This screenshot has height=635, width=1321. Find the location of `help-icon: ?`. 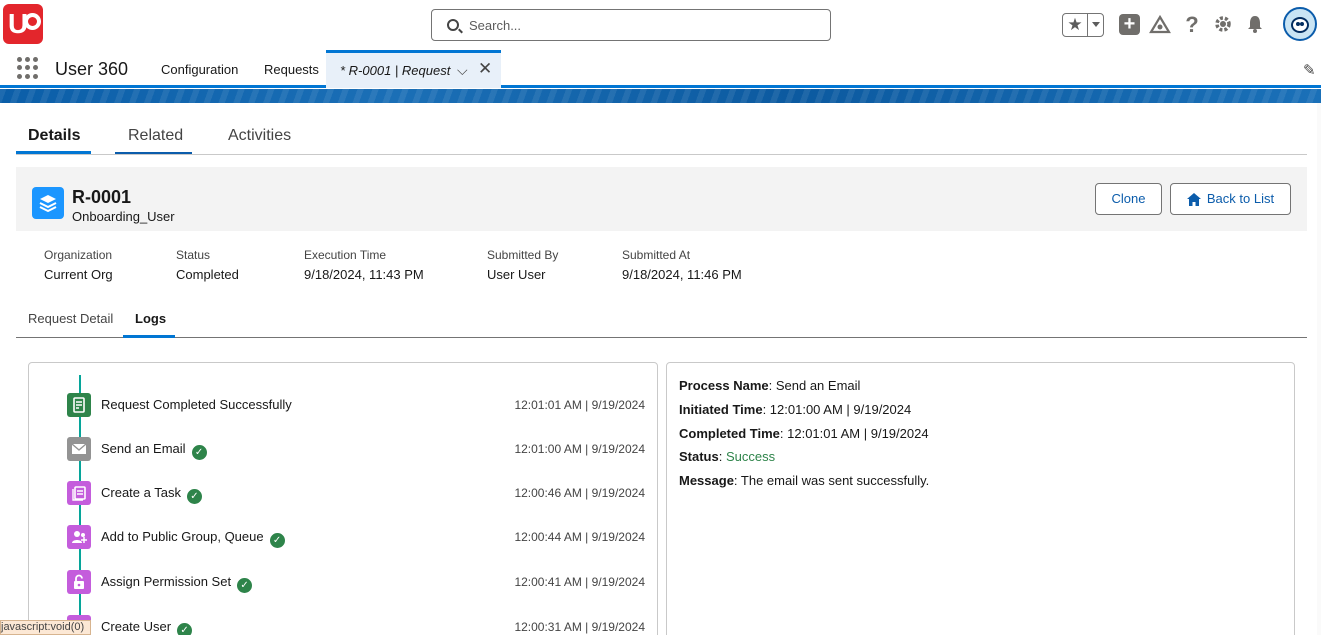

help-icon: ? is located at coordinates (1192, 25).